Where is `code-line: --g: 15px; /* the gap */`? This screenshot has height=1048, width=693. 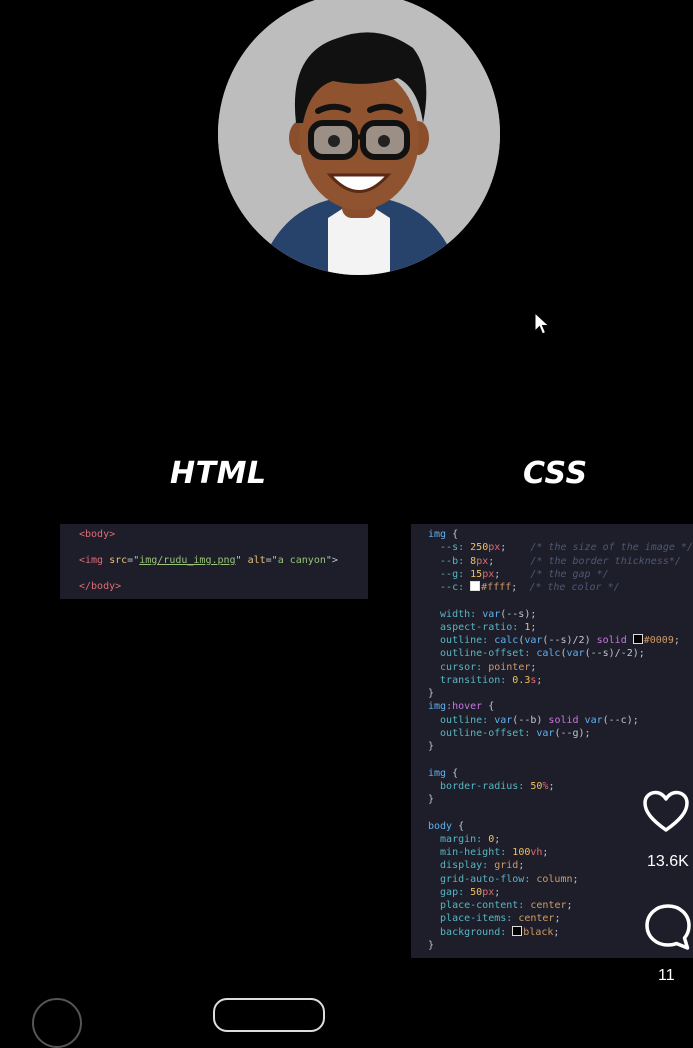 code-line: --g: 15px; /* the gap */ is located at coordinates (518, 574).